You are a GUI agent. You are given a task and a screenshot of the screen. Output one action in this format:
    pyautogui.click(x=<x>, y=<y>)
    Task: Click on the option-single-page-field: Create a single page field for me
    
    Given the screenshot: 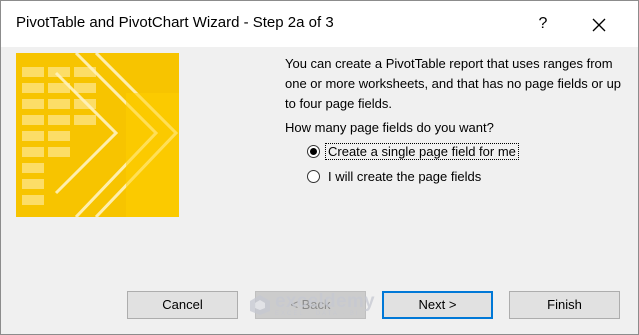 What is the action you would take?
    pyautogui.click(x=413, y=151)
    